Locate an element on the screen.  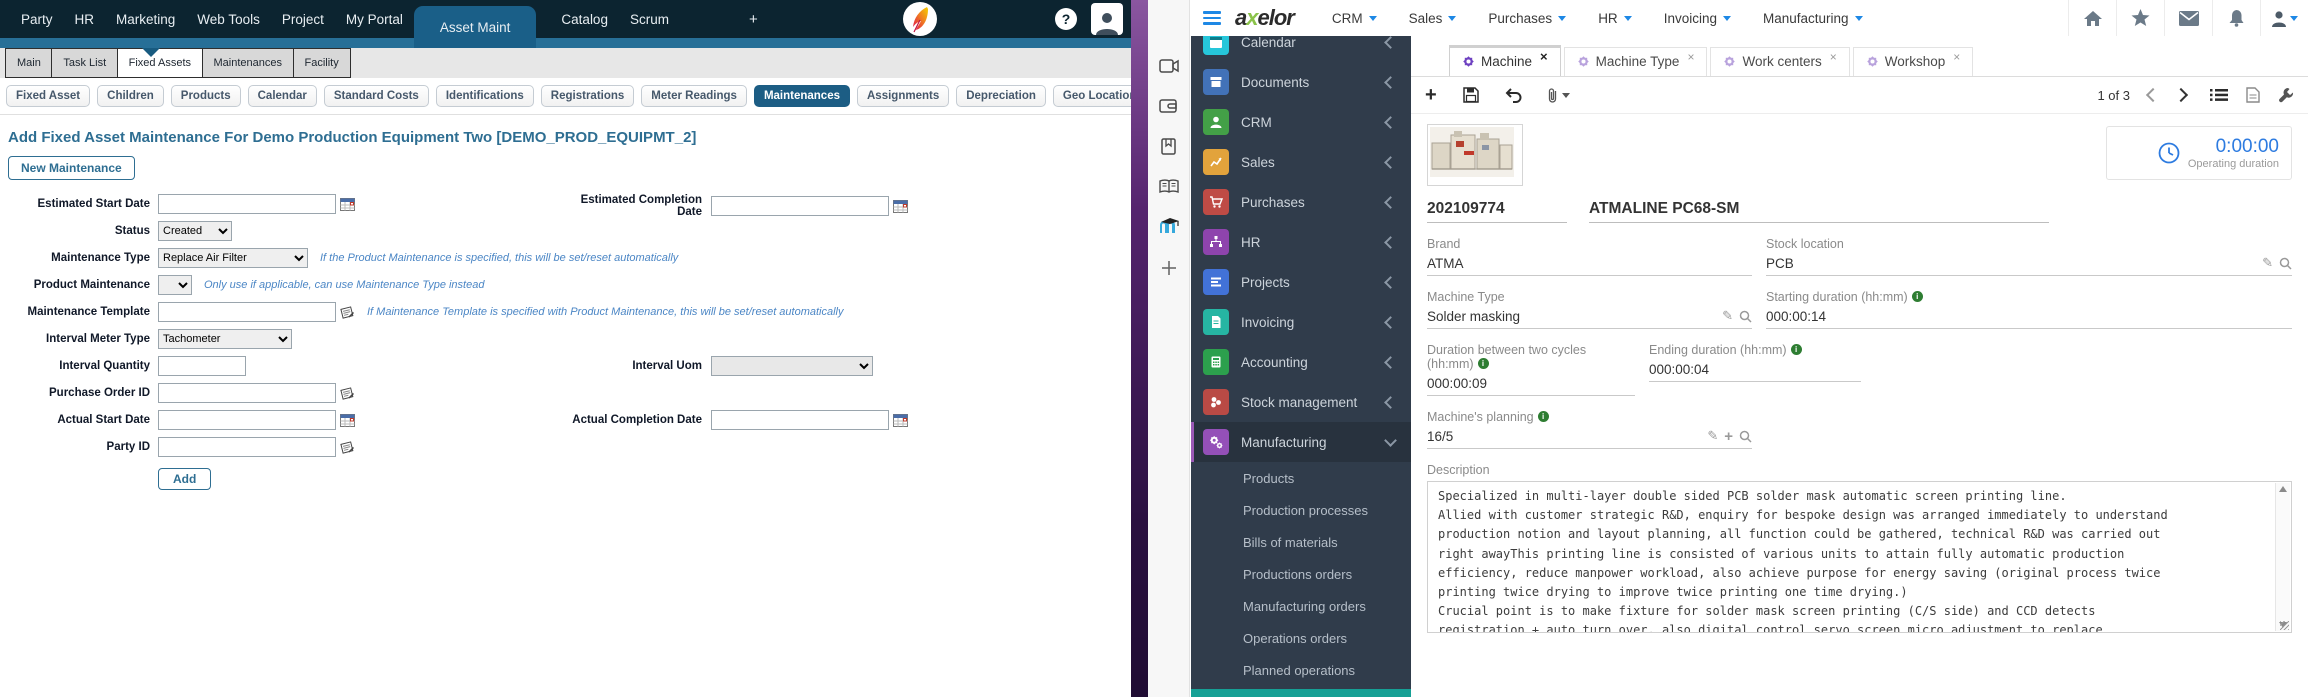
menu-sales: Sales is located at coordinates (1433, 18).